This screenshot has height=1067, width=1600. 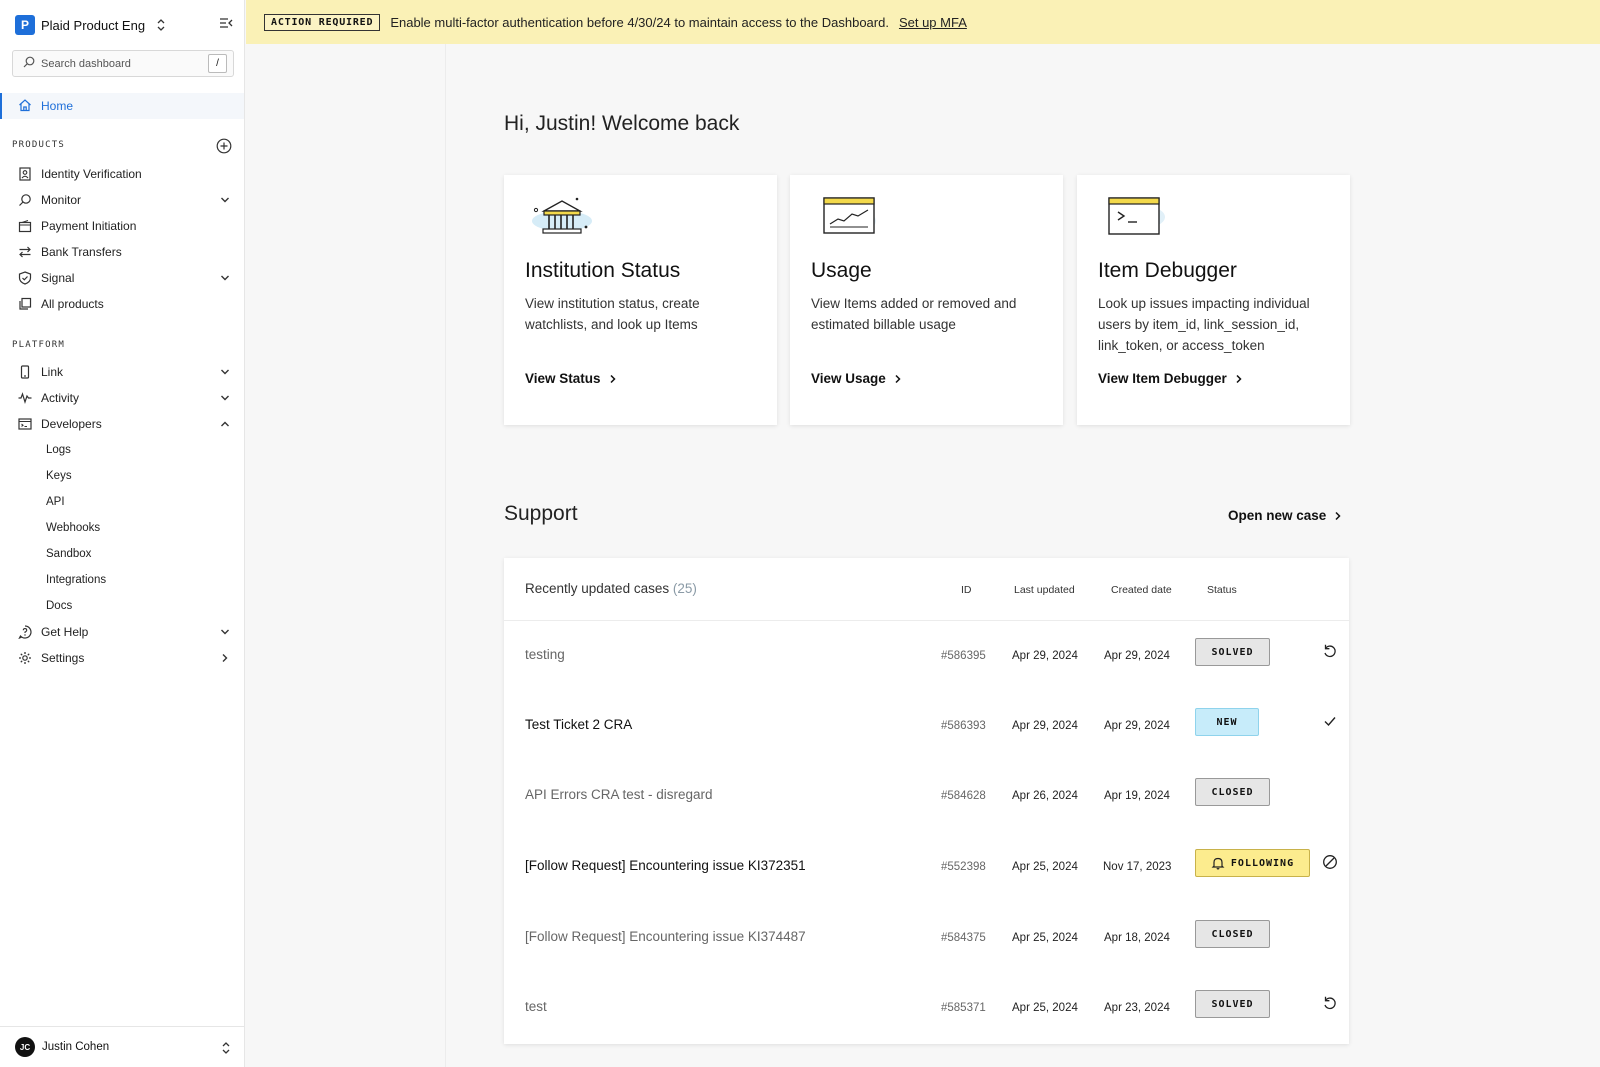 I want to click on sidebar-item-label: Identity Verification, so click(x=91, y=174).